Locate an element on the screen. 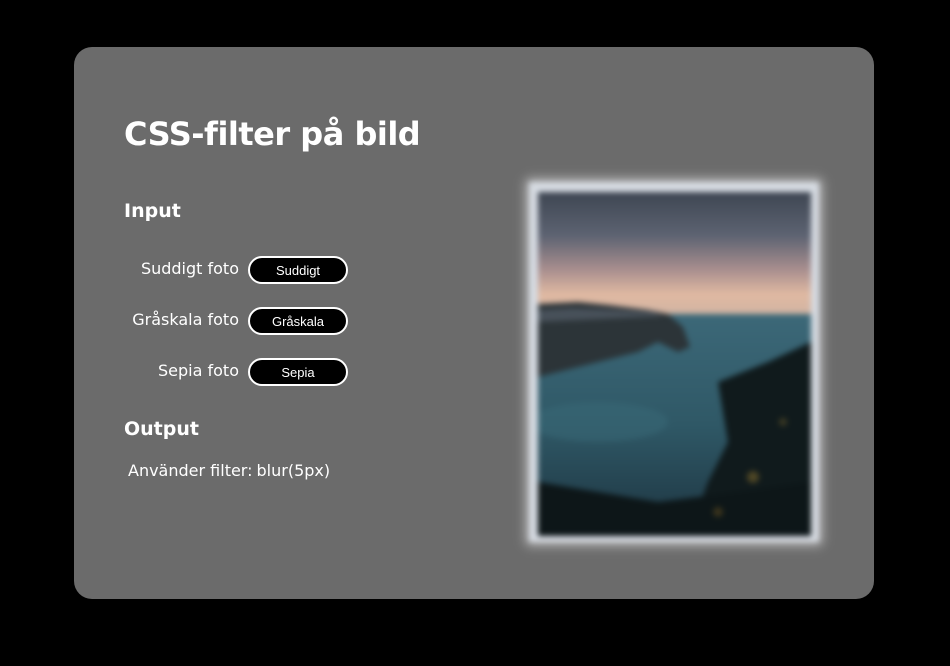 The height and width of the screenshot is (666, 950). output-heading: Output is located at coordinates (161, 429).